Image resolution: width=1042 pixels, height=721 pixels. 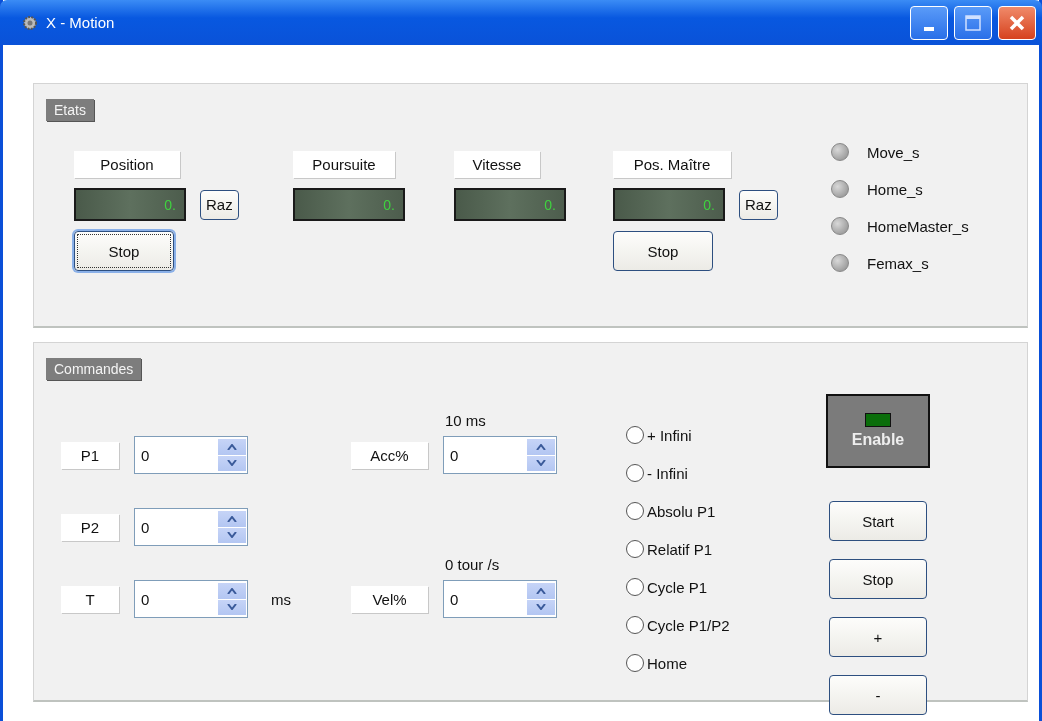 What do you see at coordinates (280, 599) in the screenshot?
I see `unit-label: ms` at bounding box center [280, 599].